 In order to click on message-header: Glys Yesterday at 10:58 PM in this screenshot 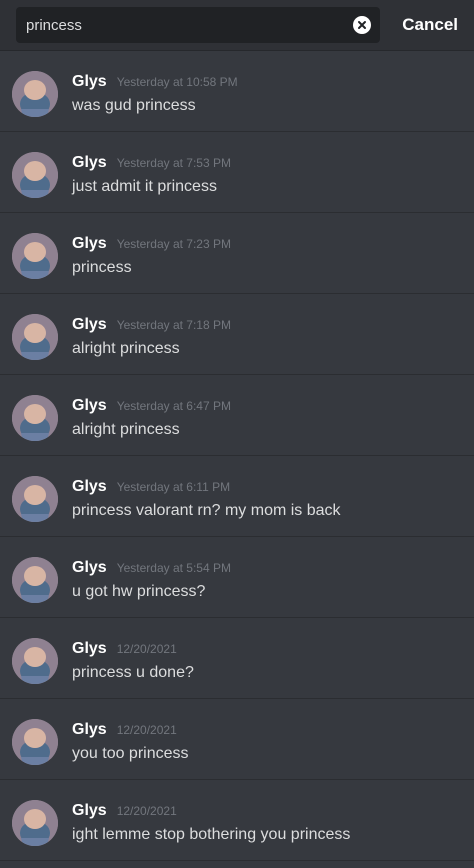, I will do `click(155, 83)`.